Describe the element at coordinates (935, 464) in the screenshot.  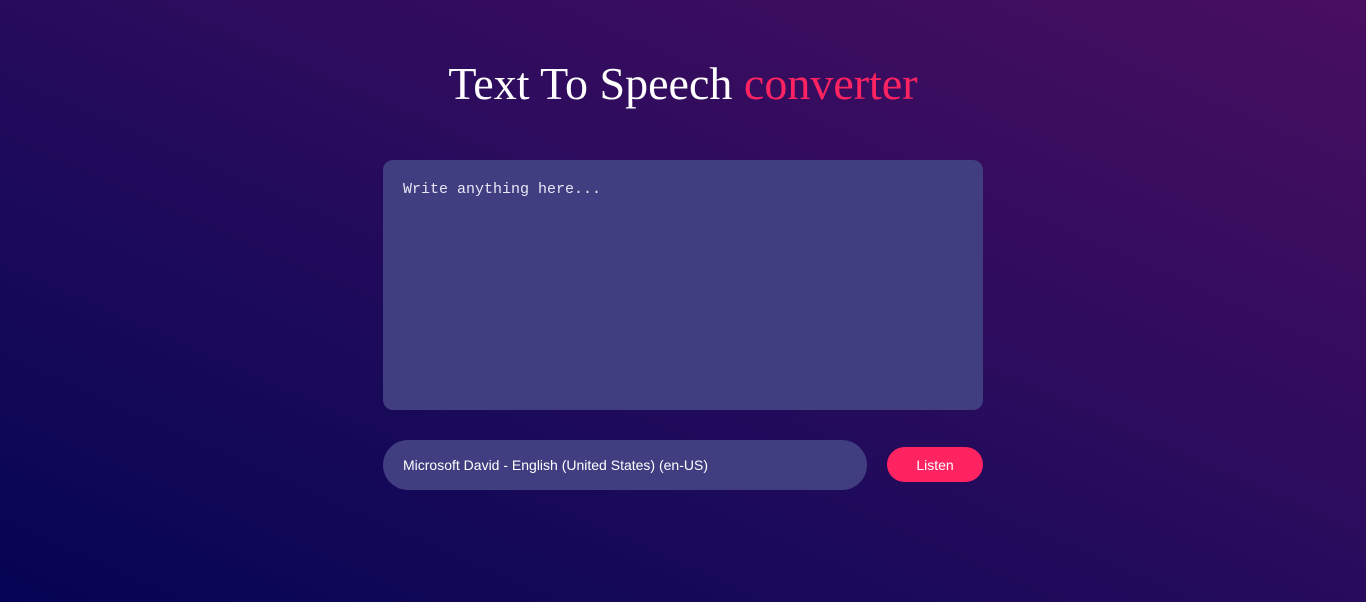
I see `listen-button: Listen` at that location.